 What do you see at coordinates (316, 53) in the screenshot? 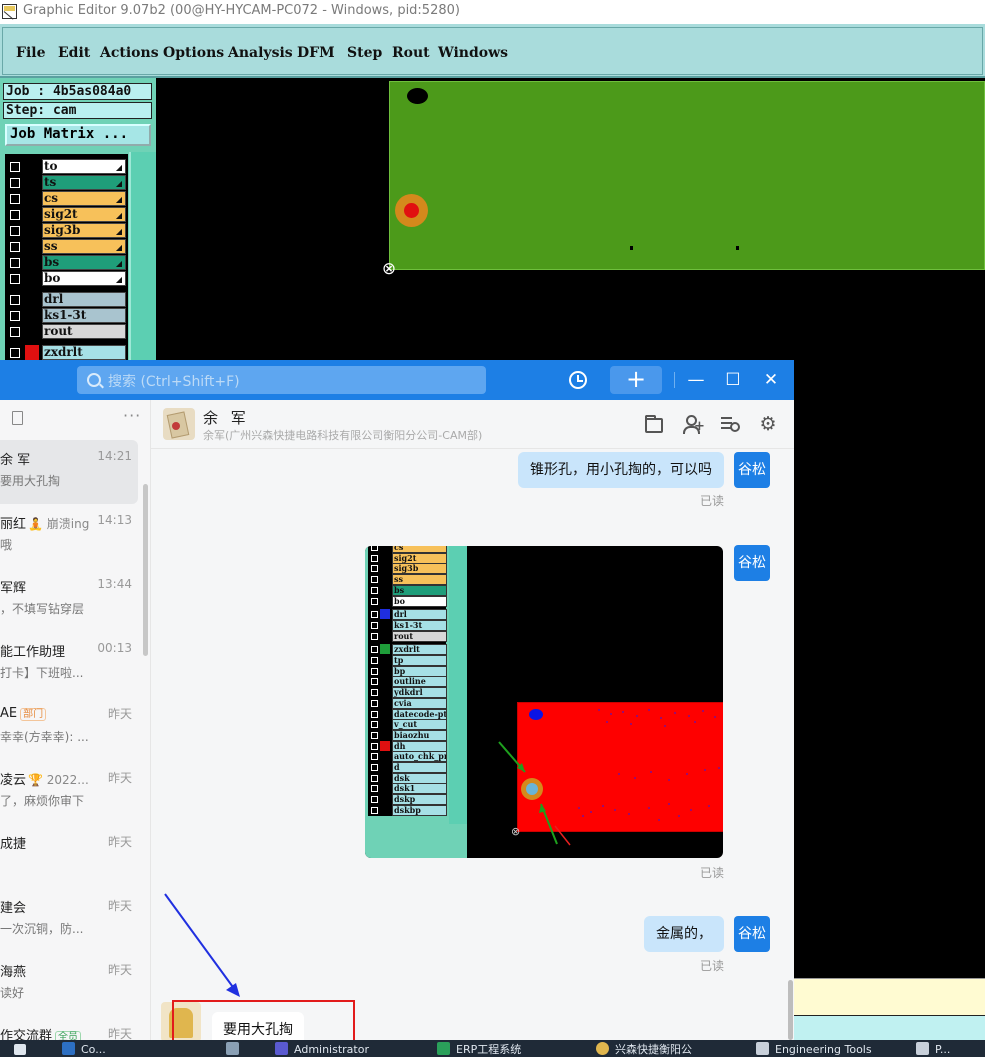
I see `menu-dfm: DFM` at bounding box center [316, 53].